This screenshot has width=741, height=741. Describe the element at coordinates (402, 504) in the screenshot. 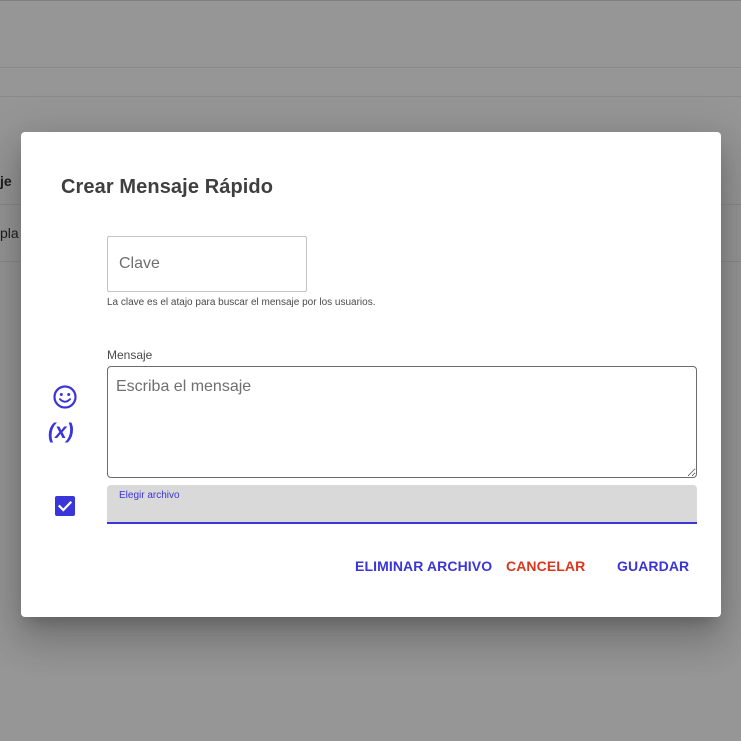

I see `file-picker-field: Elegir archivo` at that location.